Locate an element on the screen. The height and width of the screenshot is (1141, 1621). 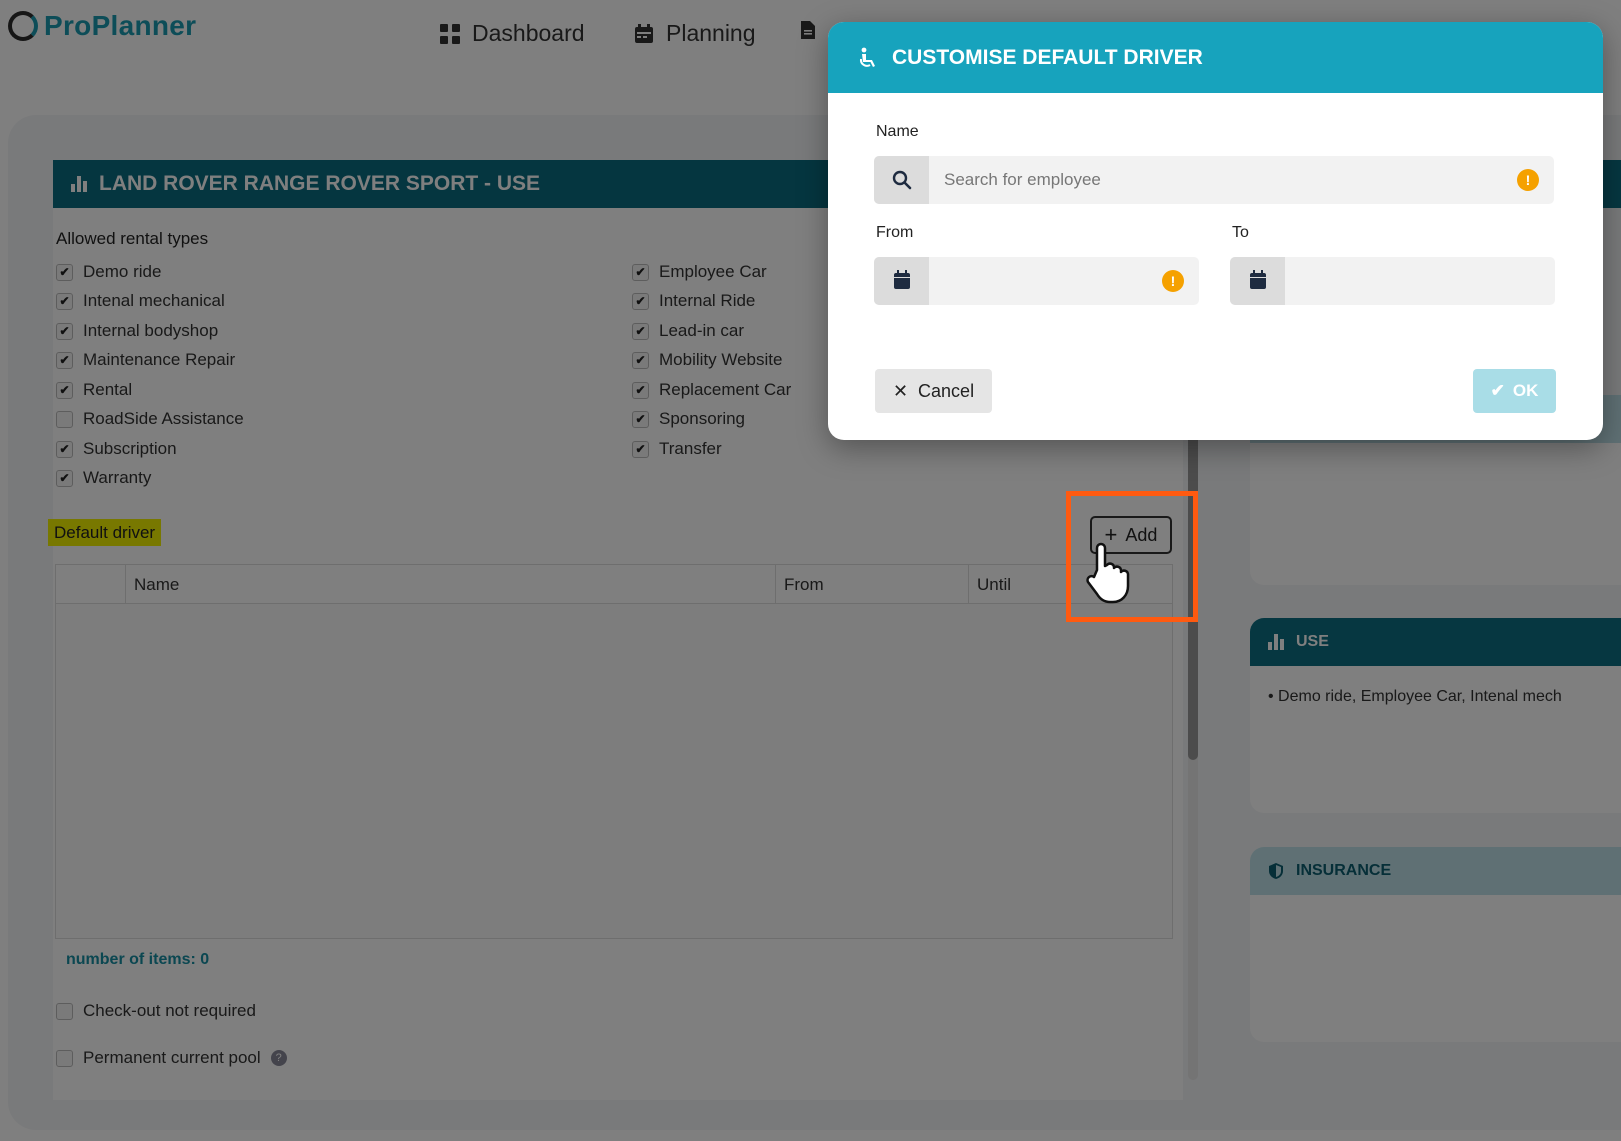
cancel-button: ✕ Cancel is located at coordinates (933, 391).